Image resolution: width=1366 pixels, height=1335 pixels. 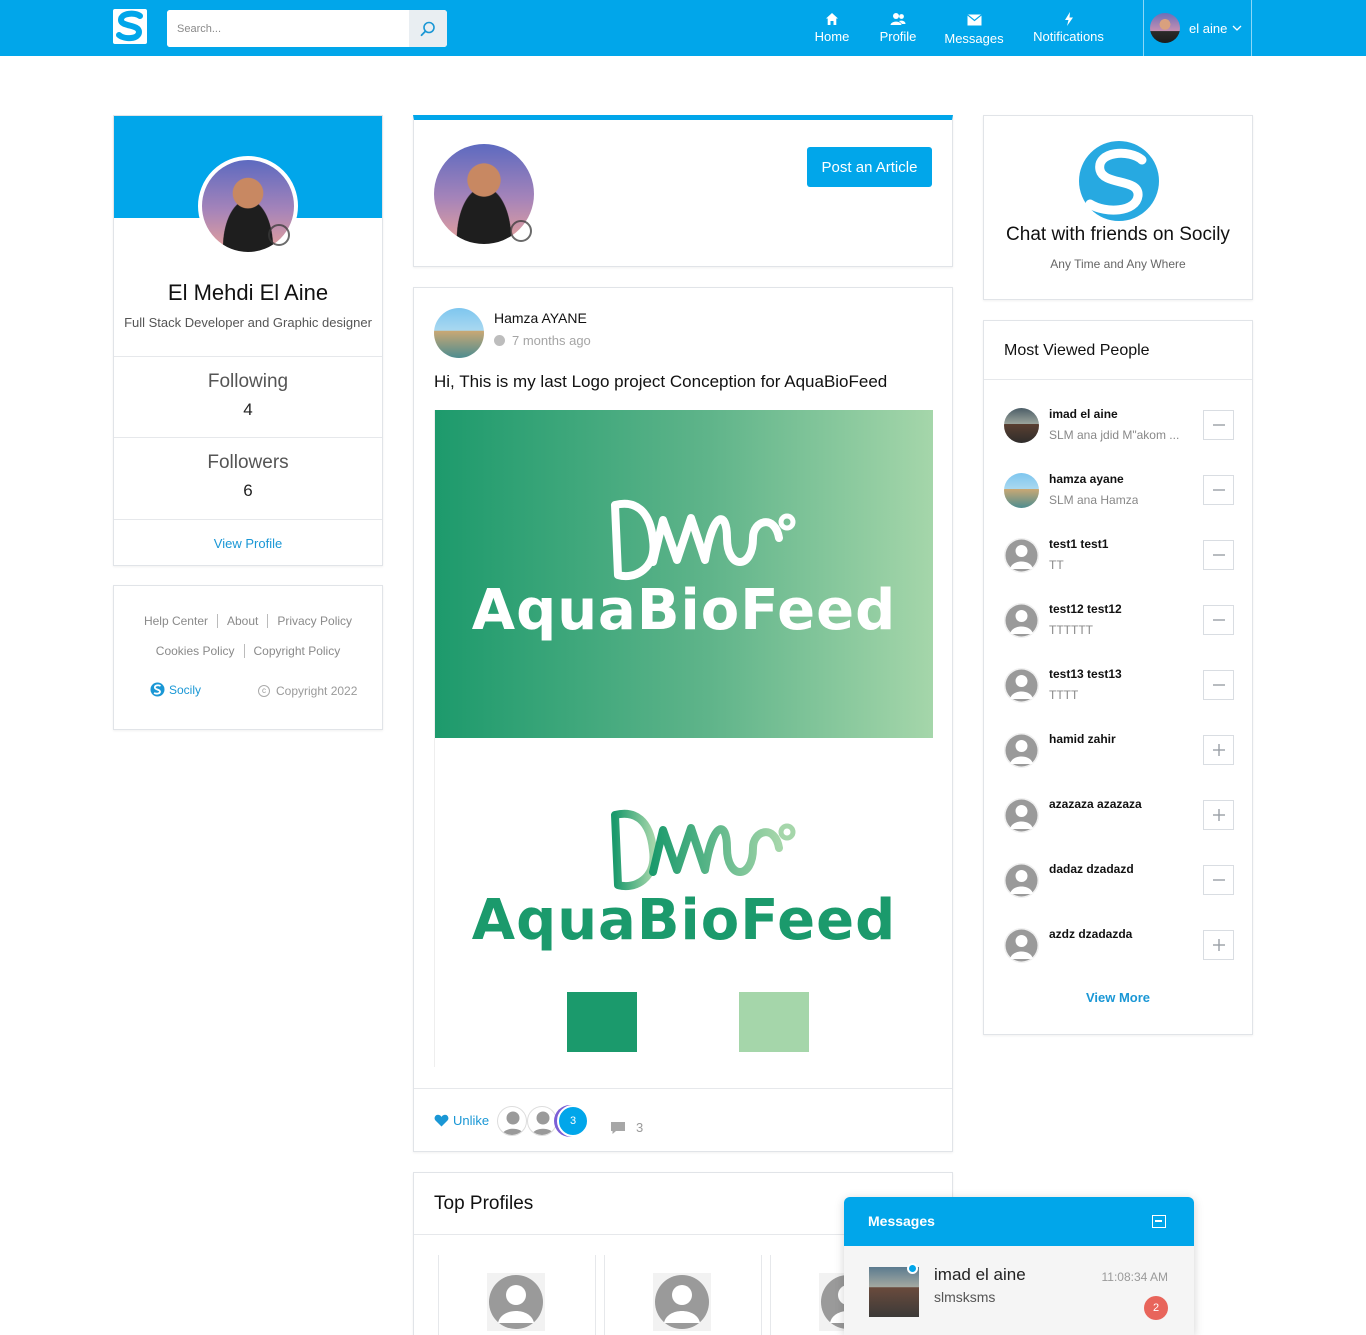 What do you see at coordinates (248, 206) in the screenshot?
I see `profile-avatar` at bounding box center [248, 206].